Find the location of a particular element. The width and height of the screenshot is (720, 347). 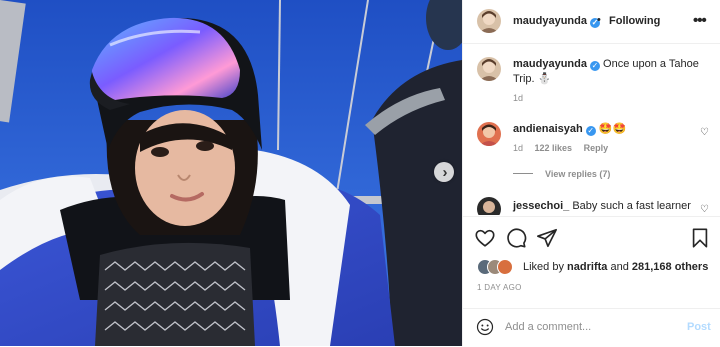

heart-icon is located at coordinates (485, 238).